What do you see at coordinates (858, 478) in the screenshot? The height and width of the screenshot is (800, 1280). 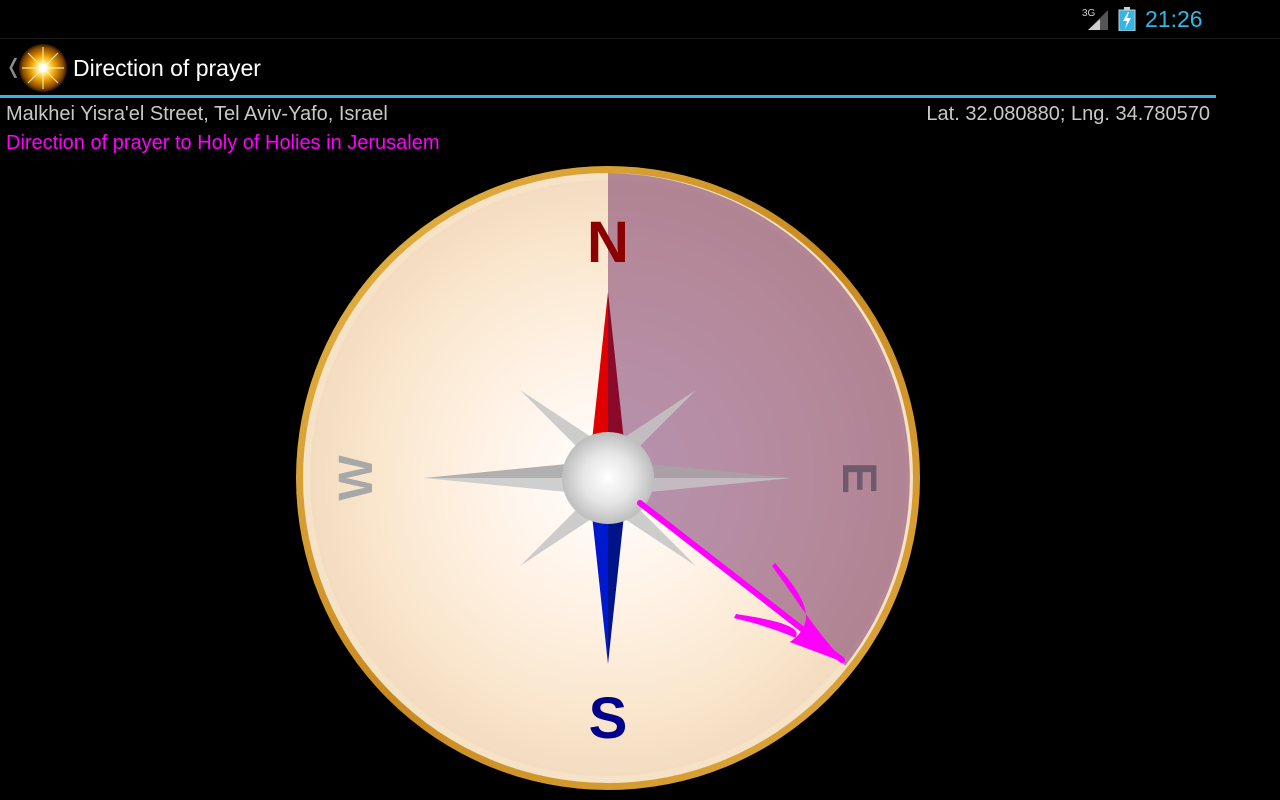 I see `cardinal-east: E` at bounding box center [858, 478].